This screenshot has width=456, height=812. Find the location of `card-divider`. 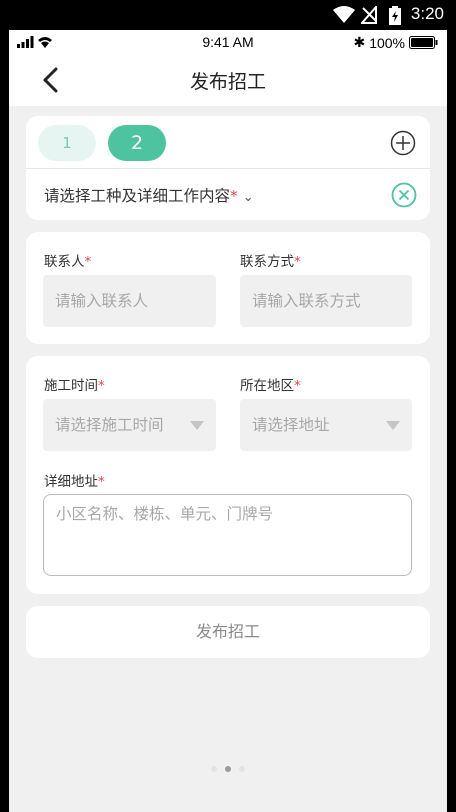

card-divider is located at coordinates (228, 168).